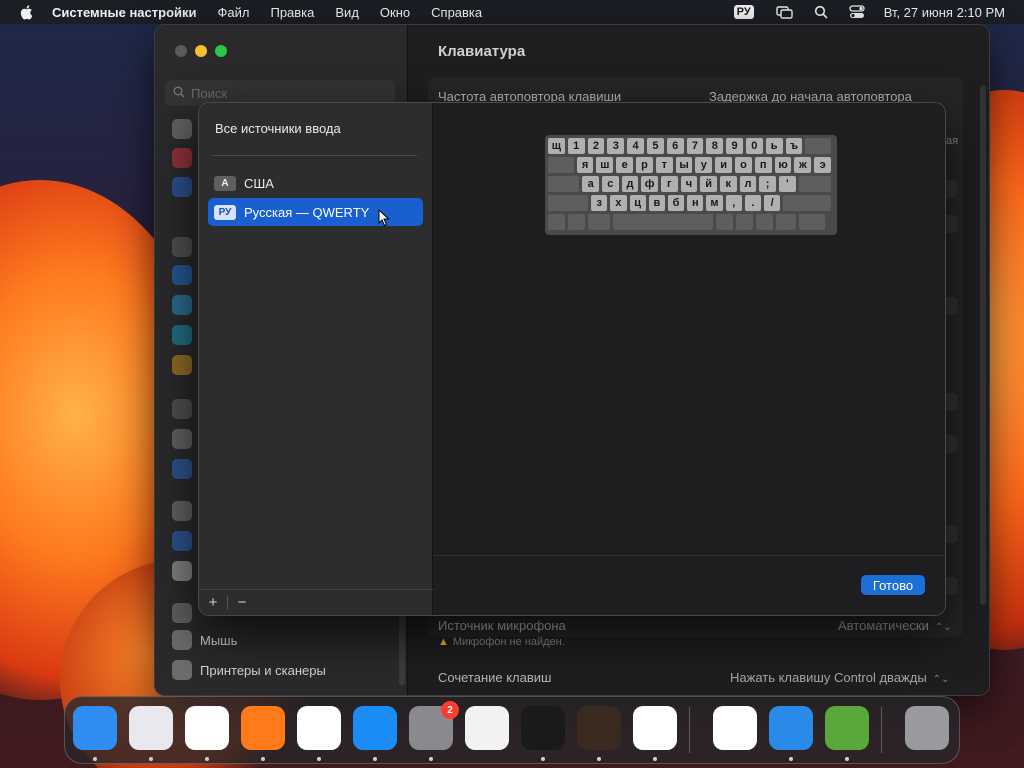 The image size is (1024, 768). What do you see at coordinates (655, 728) in the screenshot?
I see `vscode-icon` at bounding box center [655, 728].